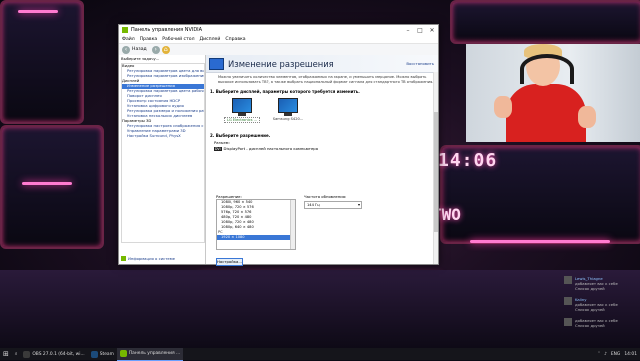  Describe the element at coordinates (178, 39) in the screenshot. I see `menu-desktop: Рабочий стол` at that location.